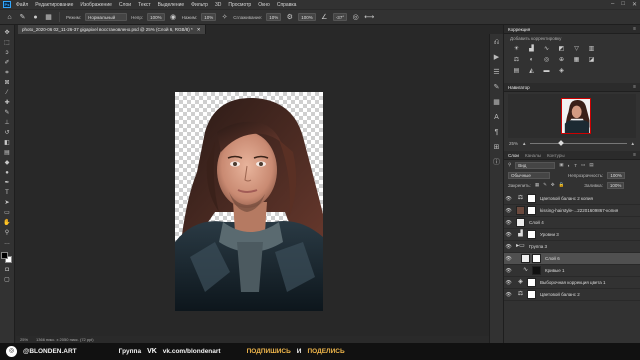 Image resolution: width=640 pixels, height=360 pixels. What do you see at coordinates (572, 295) in the screenshot?
I see `layer-row: 👁 ⚖ Цветовой баланс 2` at bounding box center [572, 295].